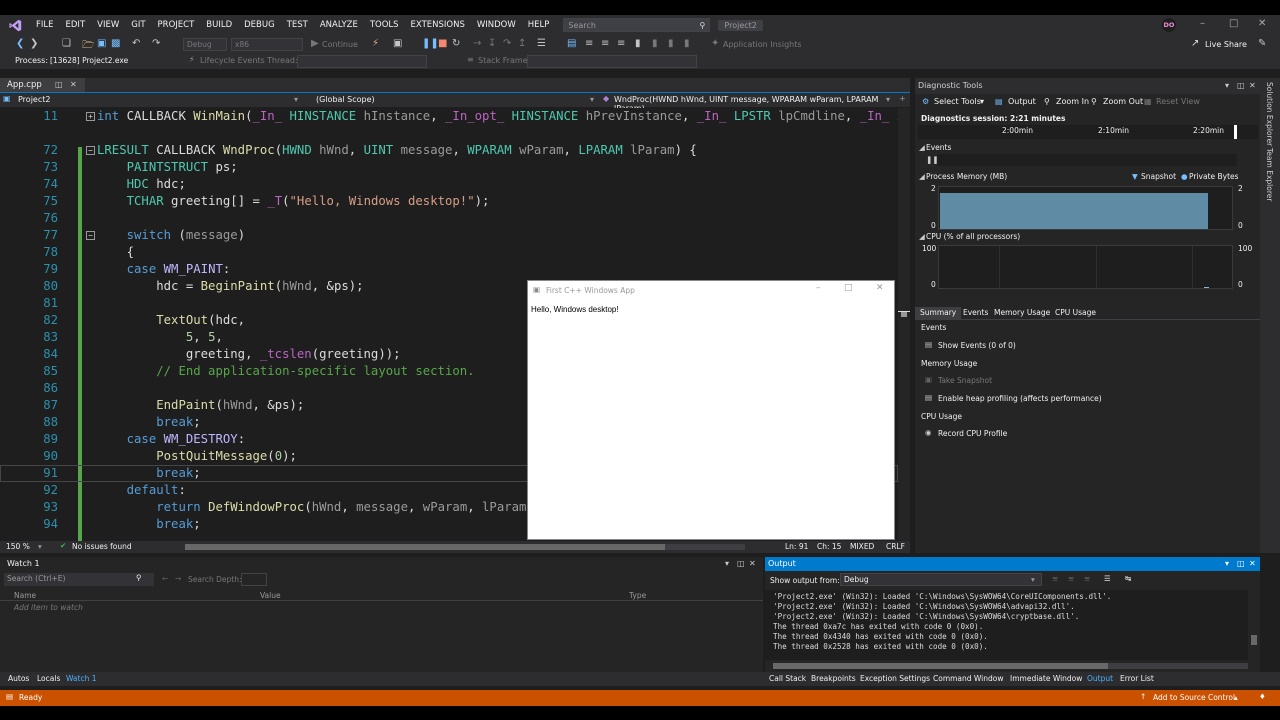 The width and height of the screenshot is (1280, 720). What do you see at coordinates (48, 678) in the screenshot?
I see `tab-locals: Locals` at bounding box center [48, 678].